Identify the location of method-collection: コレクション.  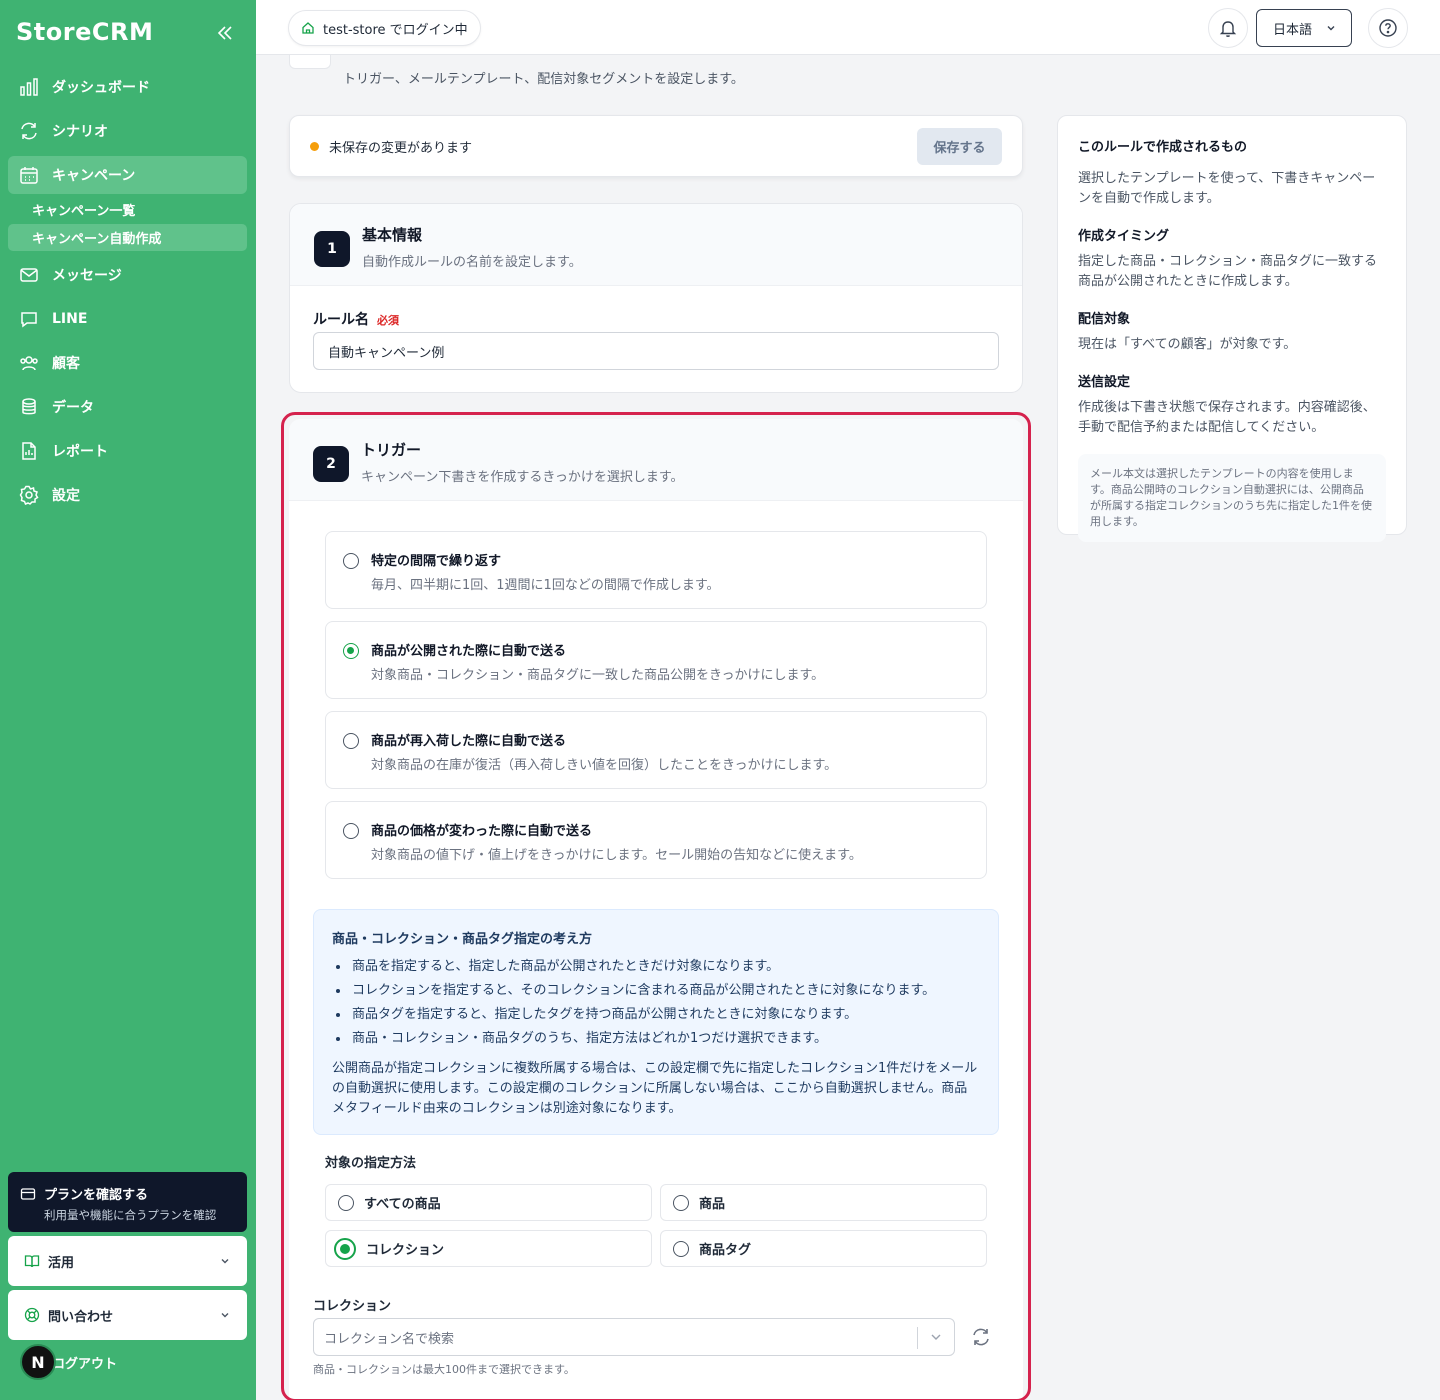
(488, 1248).